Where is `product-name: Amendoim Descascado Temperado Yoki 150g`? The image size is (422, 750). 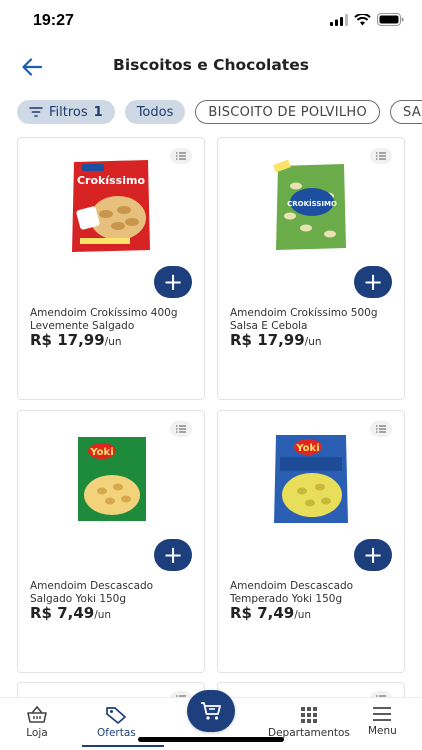 product-name: Amendoim Descascado Temperado Yoki 150g is located at coordinates (292, 592).